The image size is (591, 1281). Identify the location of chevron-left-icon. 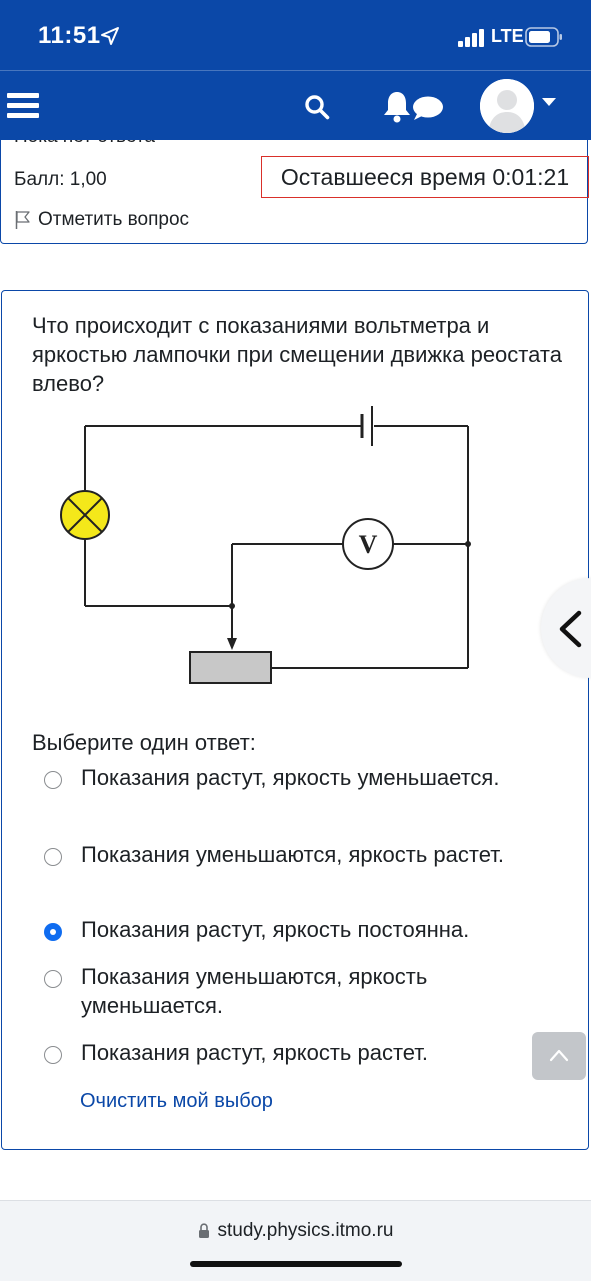
(570, 629).